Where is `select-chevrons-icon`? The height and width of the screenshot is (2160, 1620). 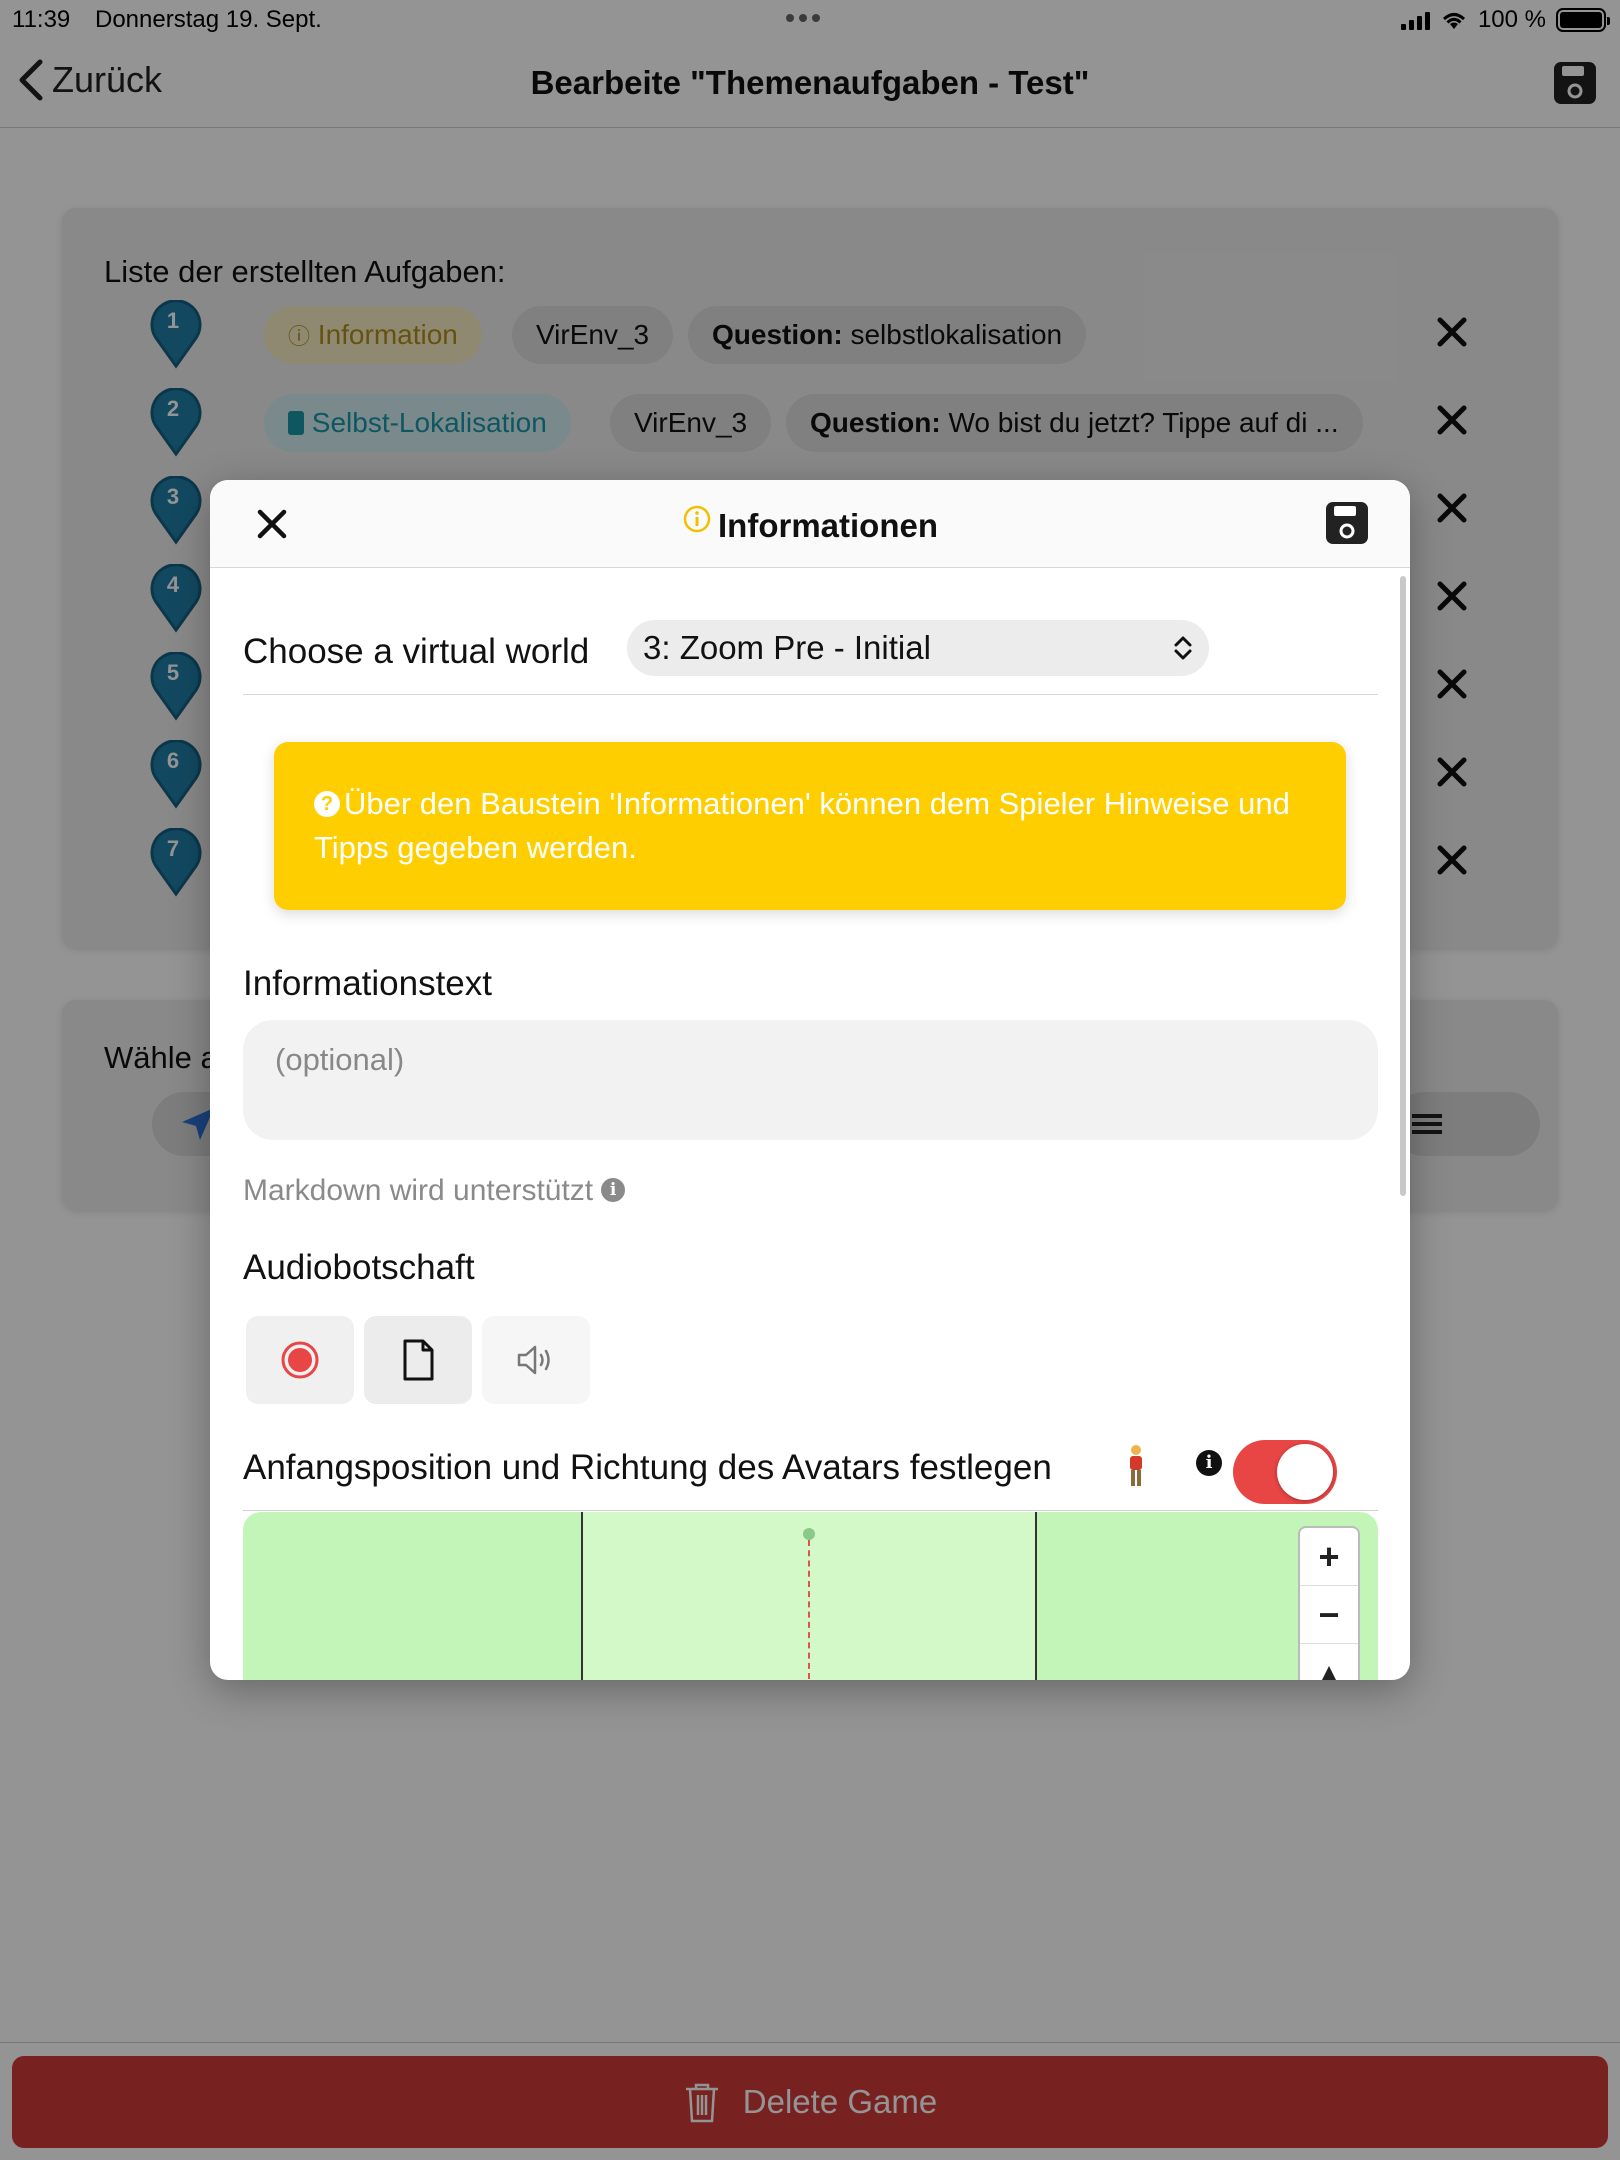
select-chevrons-icon is located at coordinates (1183, 648).